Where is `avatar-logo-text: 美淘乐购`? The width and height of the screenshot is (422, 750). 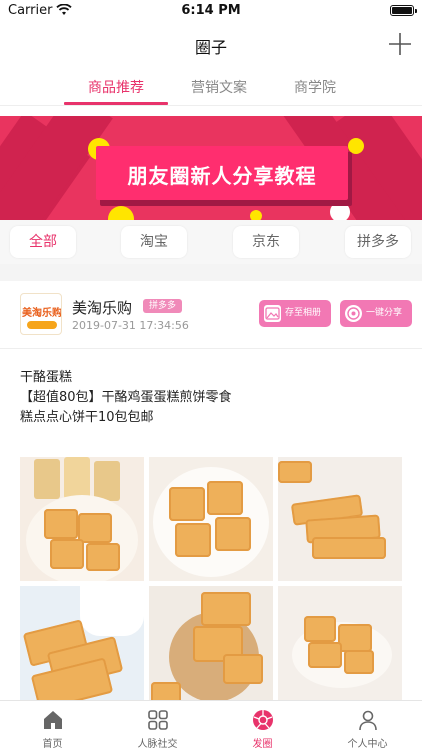
avatar-logo-text: 美淘乐购 is located at coordinates (42, 313).